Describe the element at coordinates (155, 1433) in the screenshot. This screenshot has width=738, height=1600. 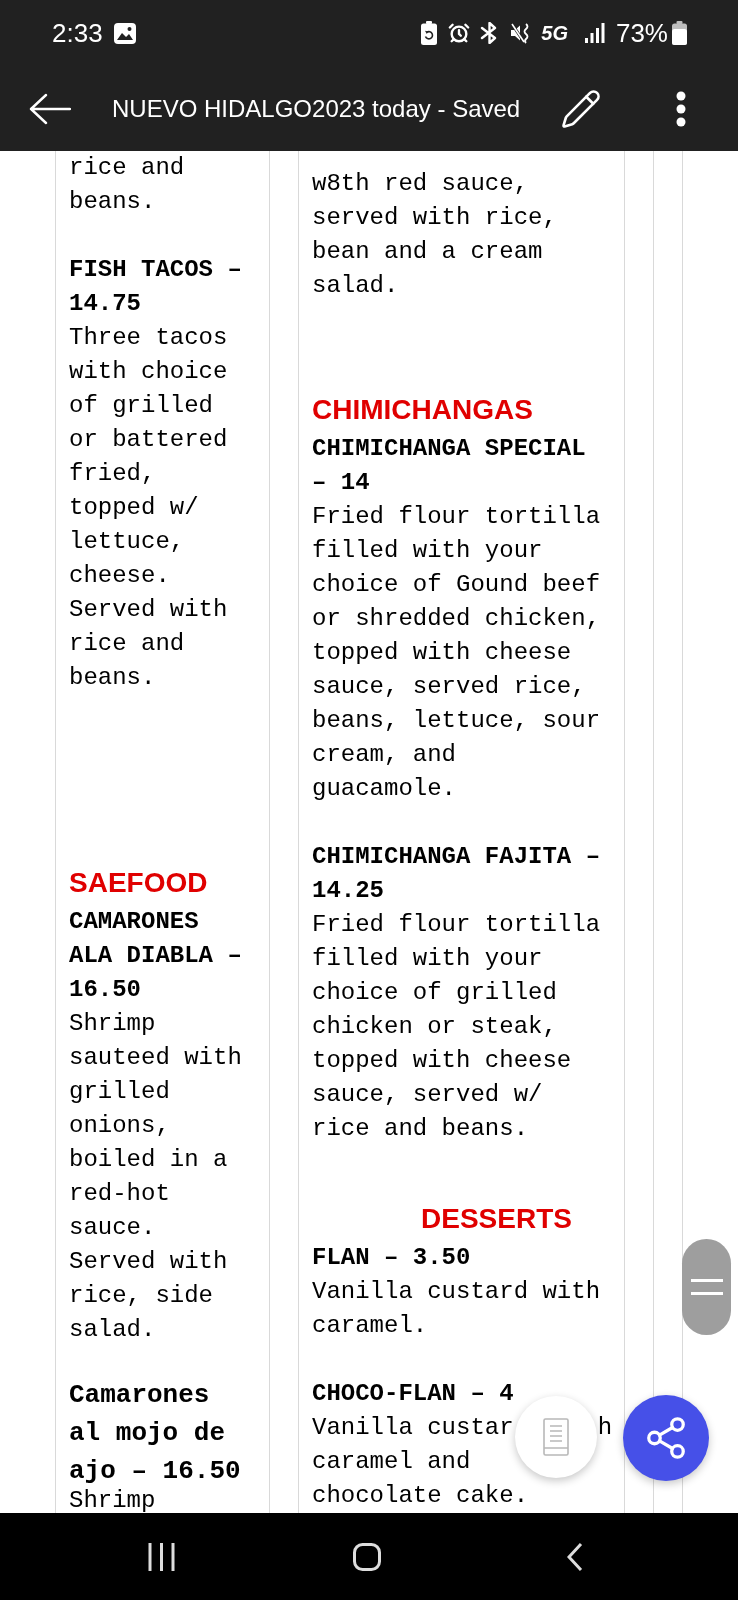
I see `dish-name: Camarones al mojo de ajo – 16.50` at that location.